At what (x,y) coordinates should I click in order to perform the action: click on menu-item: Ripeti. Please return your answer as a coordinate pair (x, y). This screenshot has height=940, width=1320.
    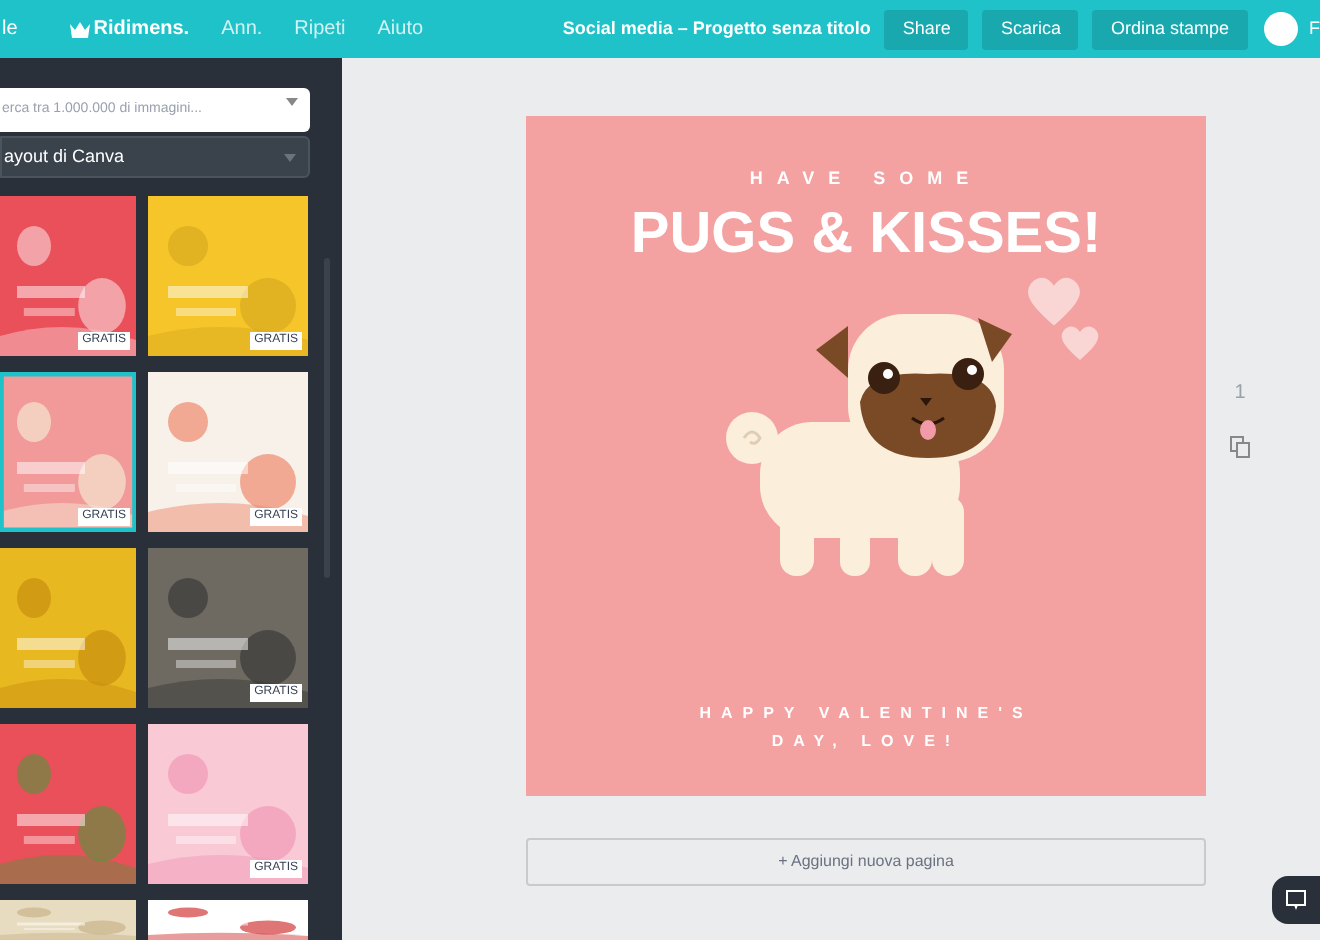
    Looking at the image, I should click on (320, 29).